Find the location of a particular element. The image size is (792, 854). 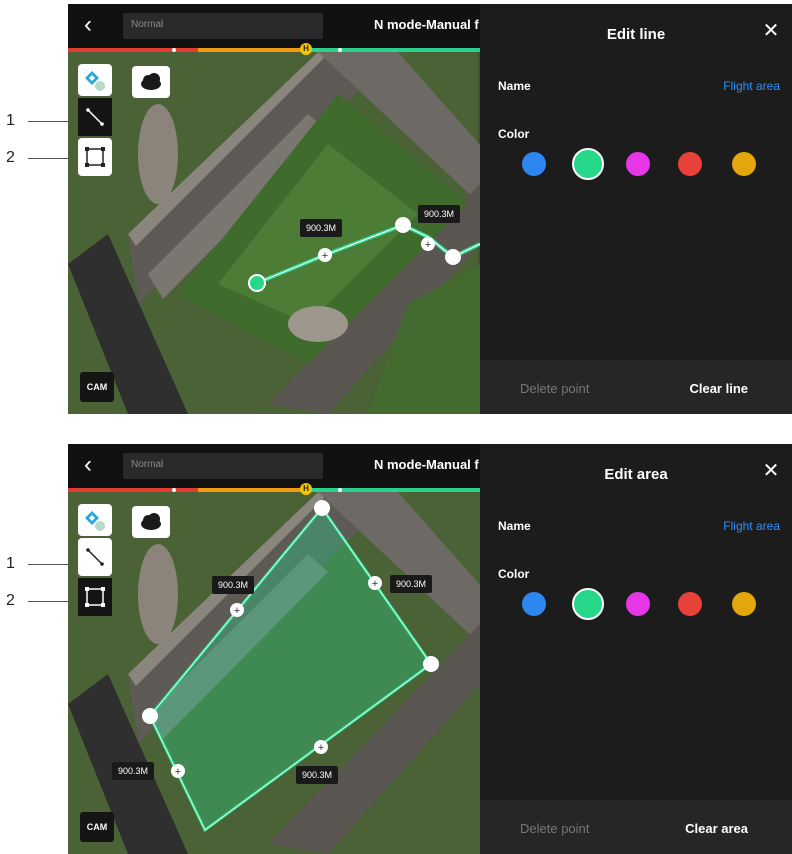

panel-footer: Delete point Clear area is located at coordinates (636, 827).